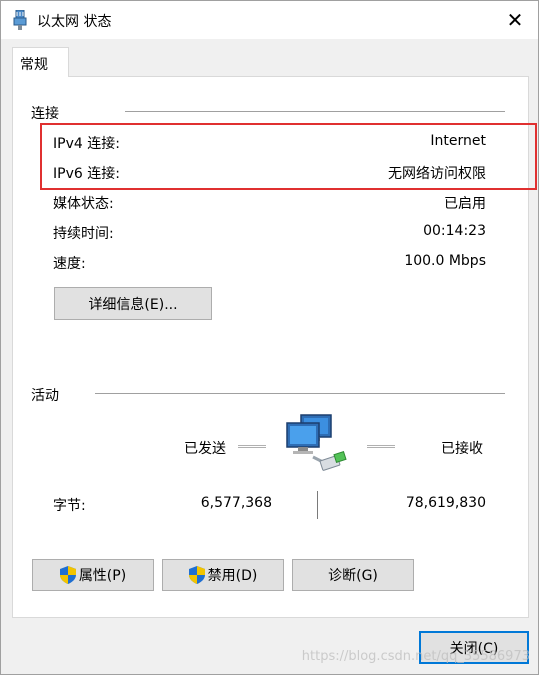 The width and height of the screenshot is (539, 675). Describe the element at coordinates (462, 449) in the screenshot. I see `received-label: 已接收` at that location.